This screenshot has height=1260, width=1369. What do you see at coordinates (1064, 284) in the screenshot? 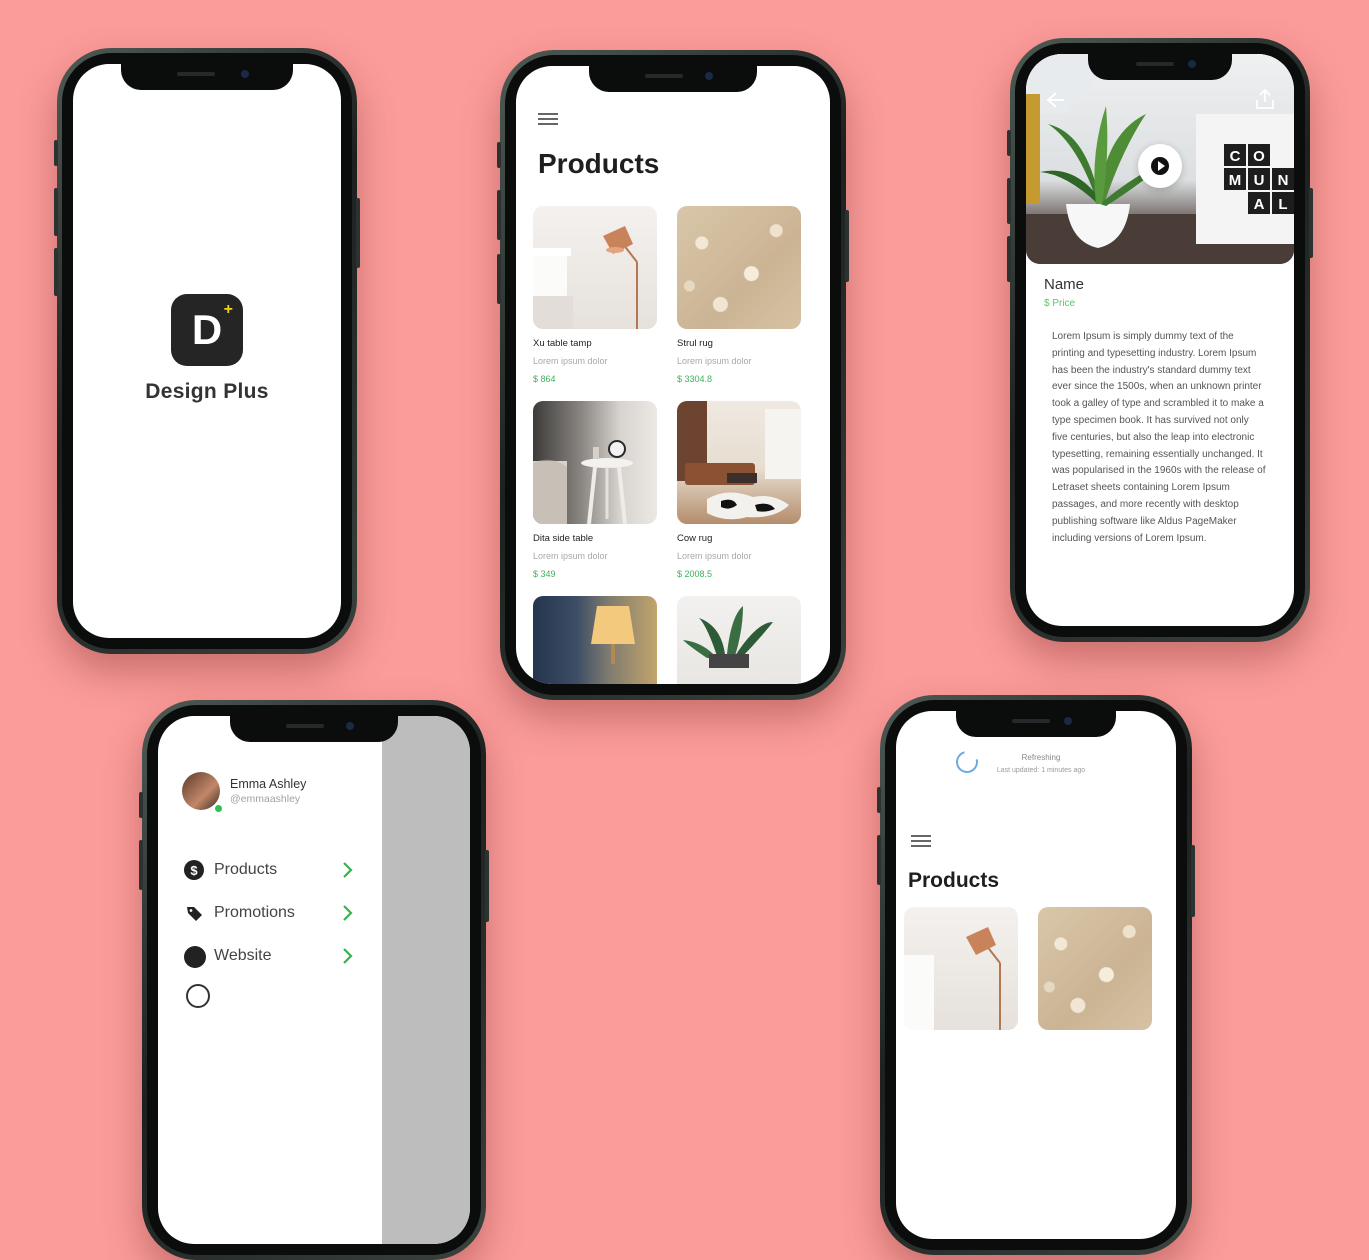
I see `product-name: Name` at bounding box center [1064, 284].